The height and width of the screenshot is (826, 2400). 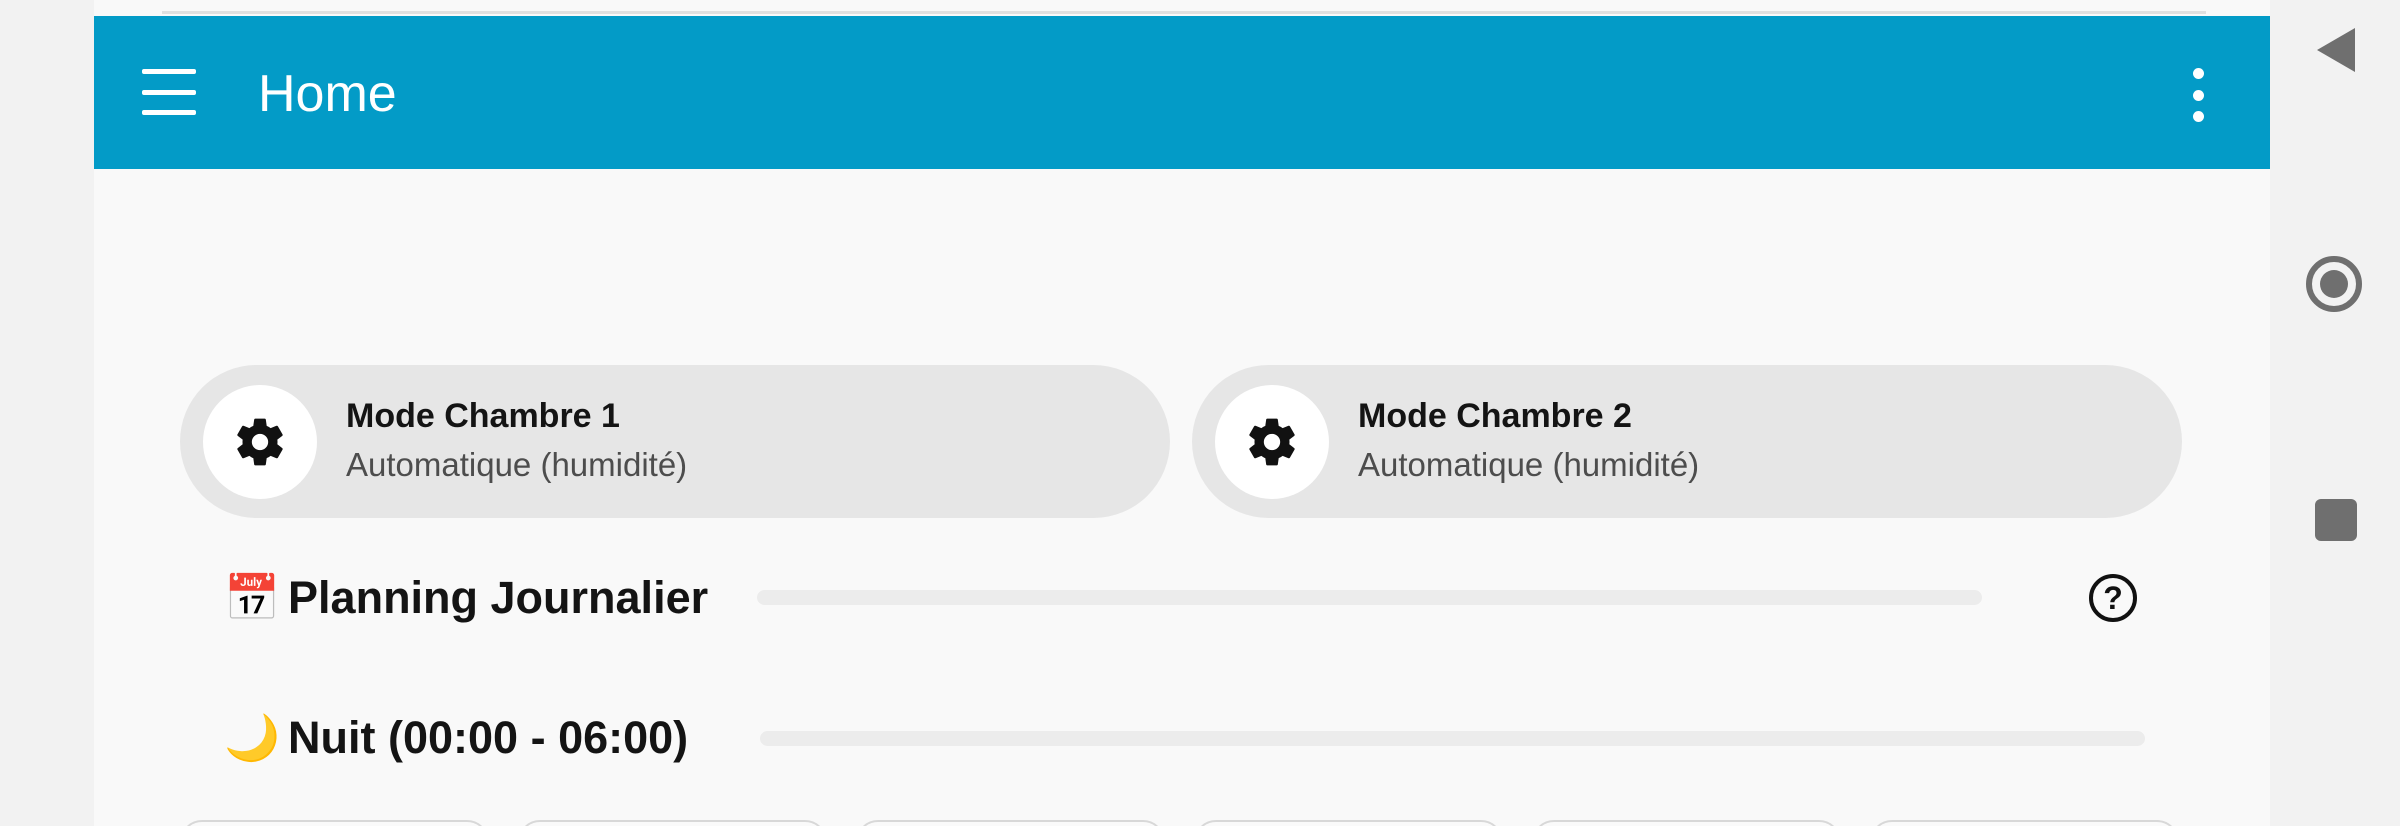 I want to click on night-title: Nuit (00:00 - 06:00), so click(x=488, y=737).